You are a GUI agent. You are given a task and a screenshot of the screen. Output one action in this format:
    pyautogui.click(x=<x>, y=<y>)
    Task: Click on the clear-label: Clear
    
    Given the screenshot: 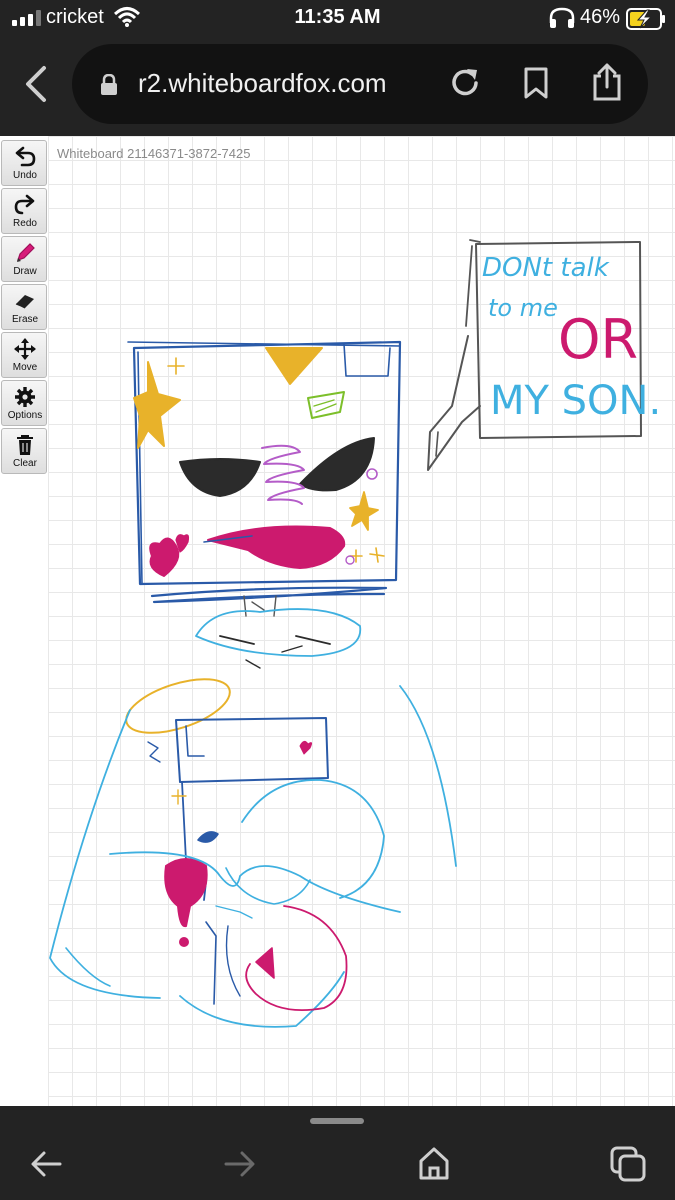 What is the action you would take?
    pyautogui.click(x=25, y=463)
    